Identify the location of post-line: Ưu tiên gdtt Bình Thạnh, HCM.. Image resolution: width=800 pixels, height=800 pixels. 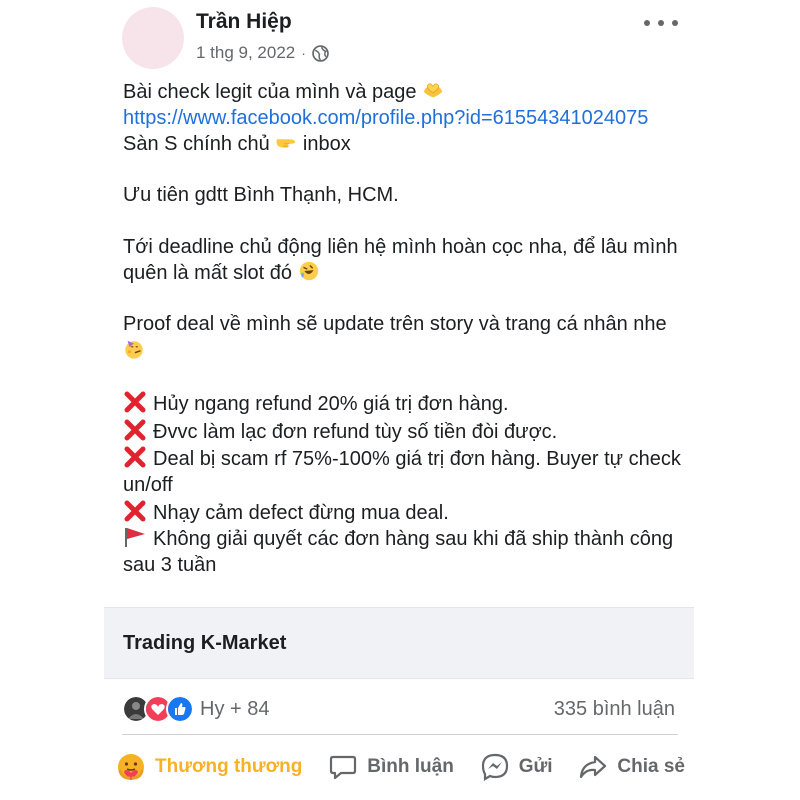
(261, 195).